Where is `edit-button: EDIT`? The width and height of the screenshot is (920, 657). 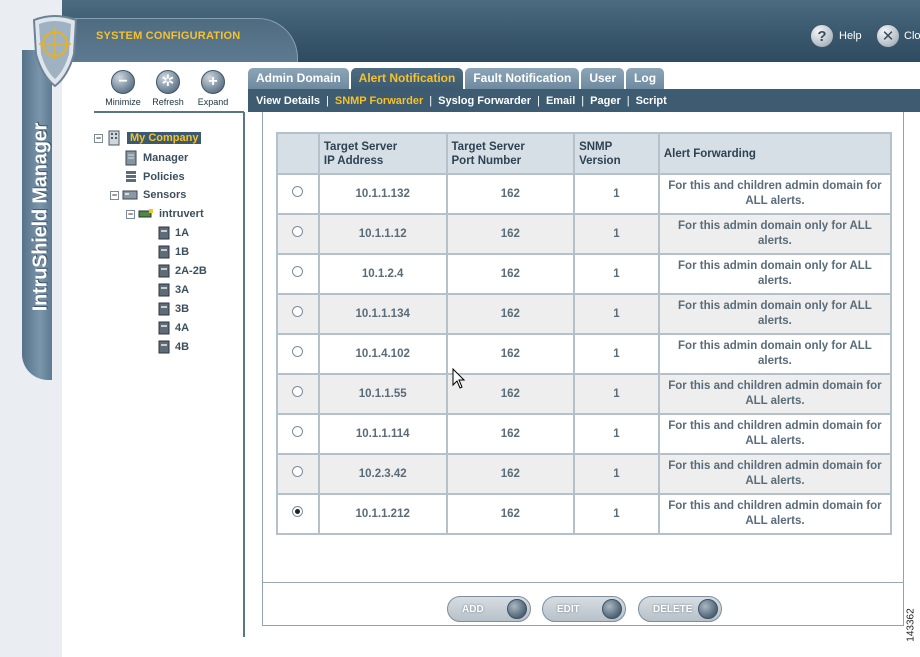
edit-button: EDIT is located at coordinates (584, 609).